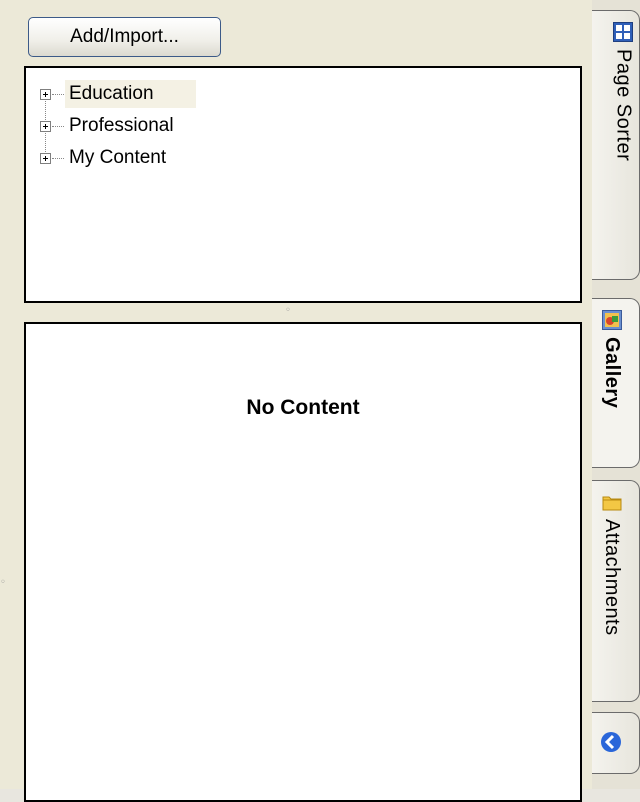  I want to click on tree-item-label: Education, so click(130, 94).